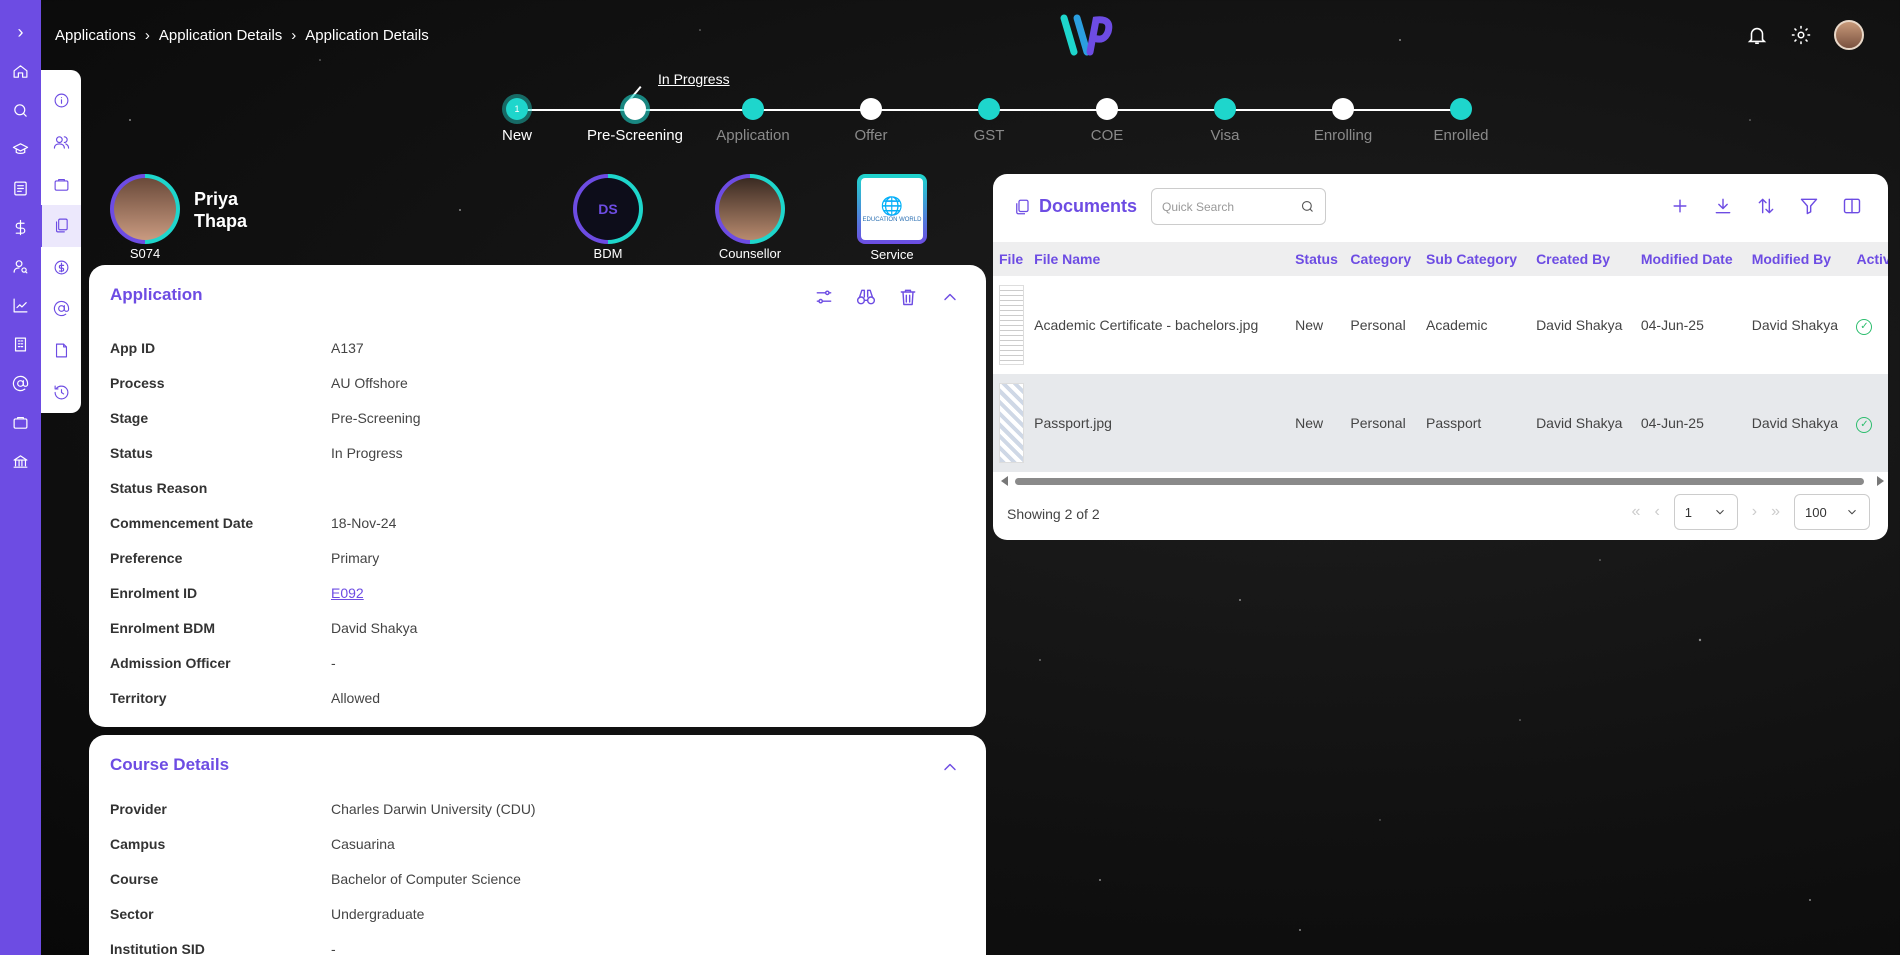 Image resolution: width=1900 pixels, height=955 pixels. What do you see at coordinates (323, 943) in the screenshot?
I see `field-row: Institution SID -` at bounding box center [323, 943].